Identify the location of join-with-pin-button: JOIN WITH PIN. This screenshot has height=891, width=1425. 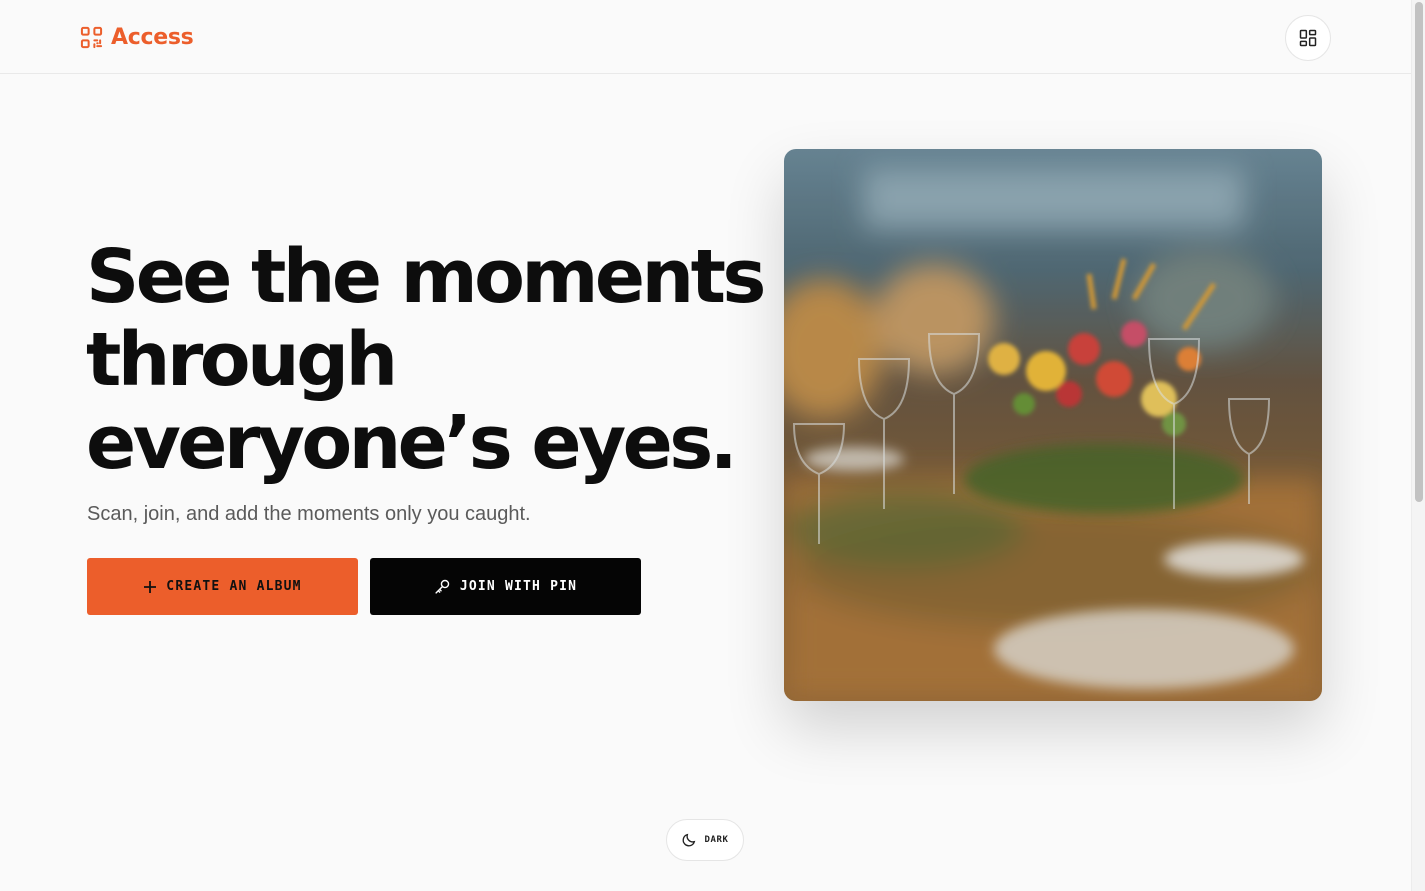
(505, 586).